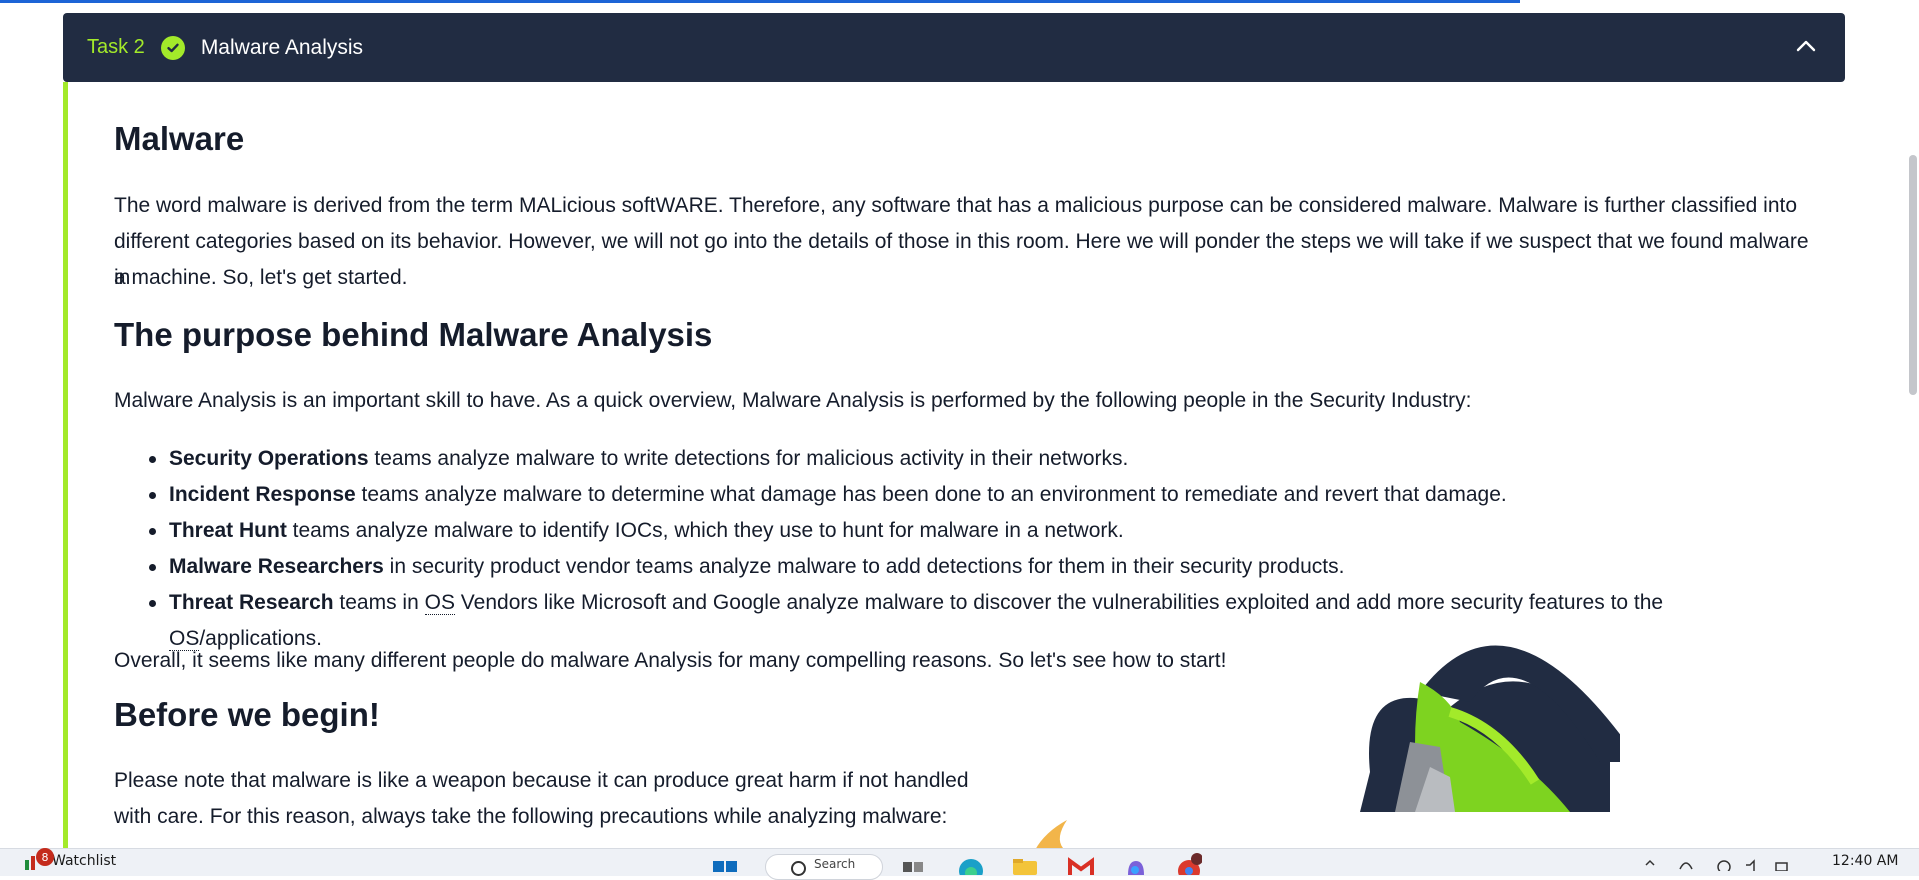 This screenshot has height=880, width=1919. What do you see at coordinates (913, 864) in the screenshot?
I see `task-view-icon` at bounding box center [913, 864].